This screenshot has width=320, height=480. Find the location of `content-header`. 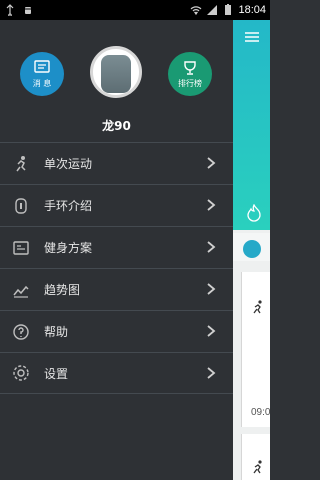

content-header is located at coordinates (251, 125).